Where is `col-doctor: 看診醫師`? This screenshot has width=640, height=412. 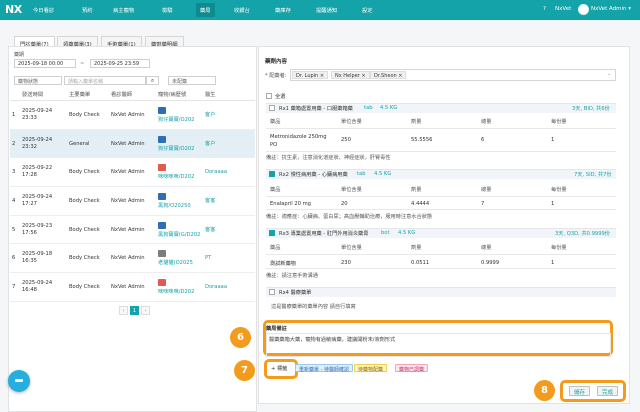
col-doctor: 看診醫師 is located at coordinates (132, 94).